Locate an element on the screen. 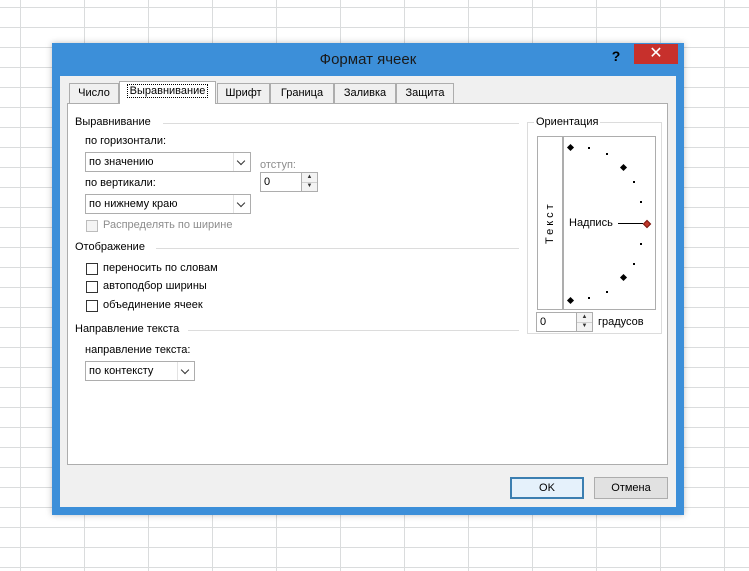  vertical-text-button: Текст is located at coordinates (550, 223).